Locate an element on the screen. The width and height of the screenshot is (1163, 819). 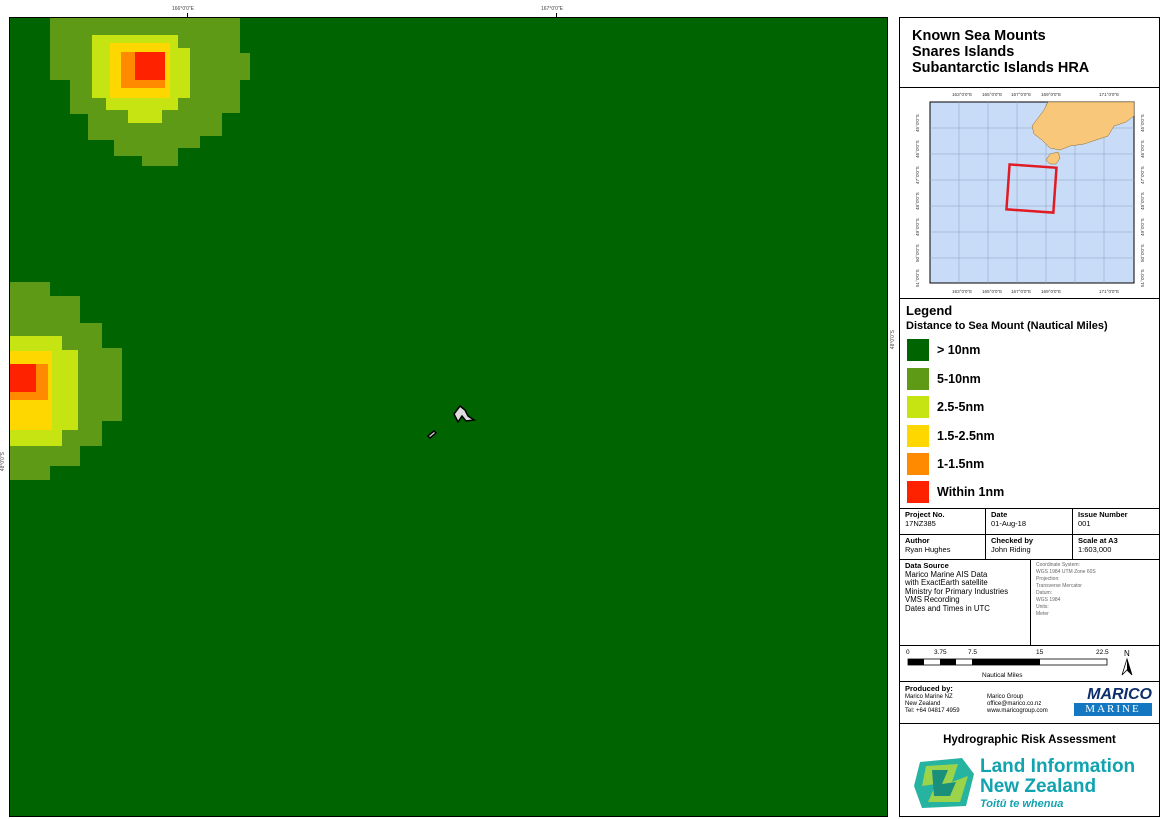
coords-line: Projection: is located at coordinates (1048, 579).